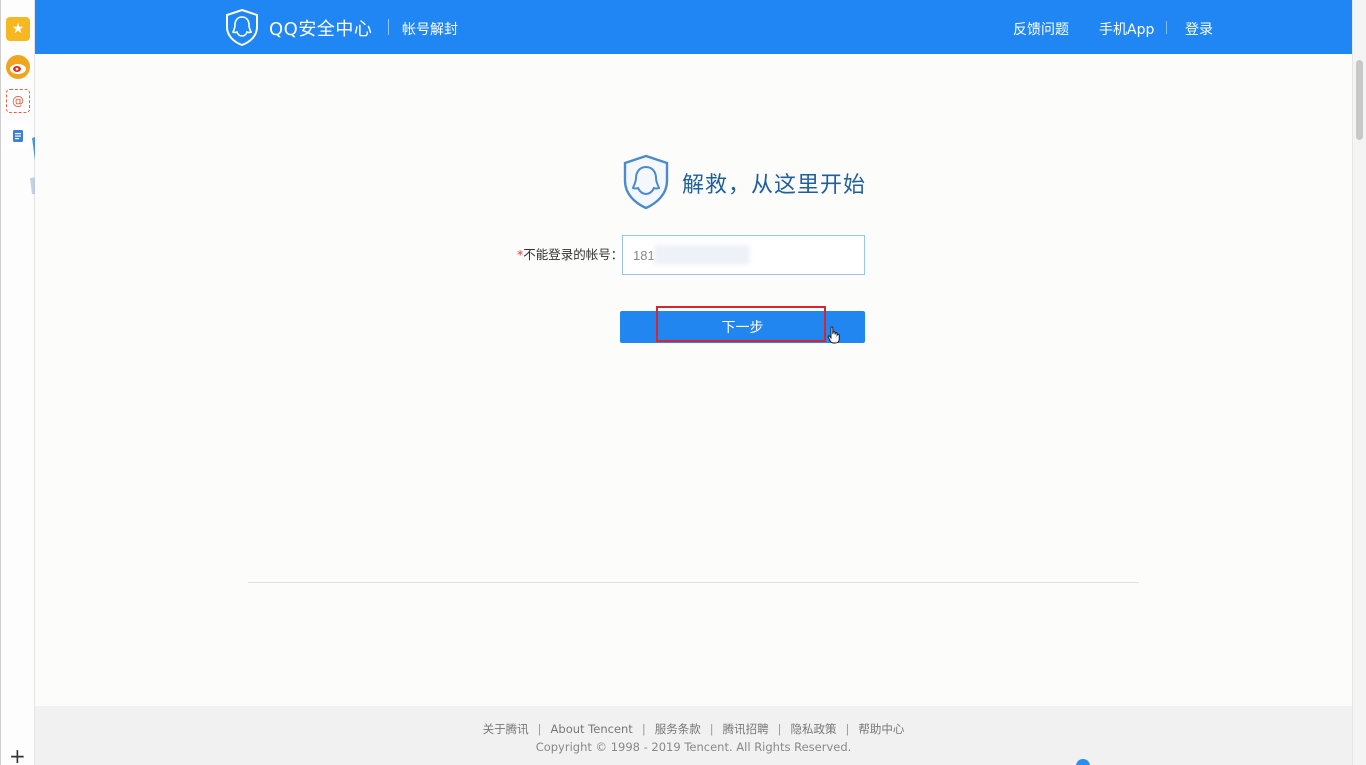 The width and height of the screenshot is (1366, 765). I want to click on nav-divider, so click(1166, 27).